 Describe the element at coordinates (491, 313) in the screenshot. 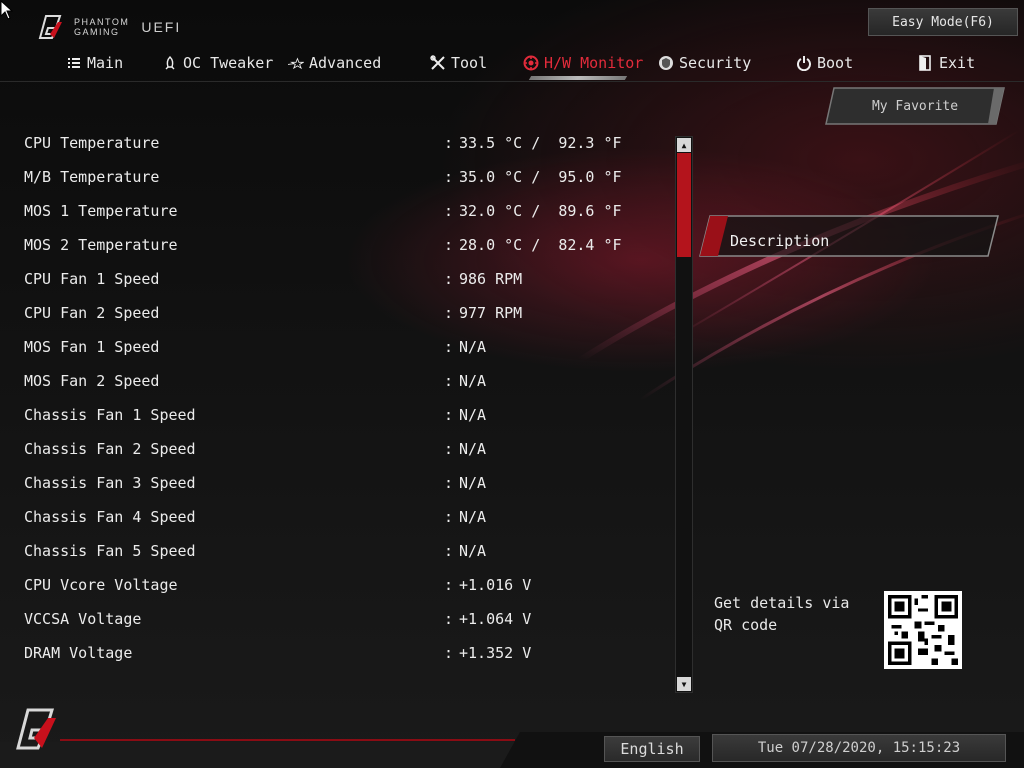

I see `monitor-row-value: 977 RPM` at that location.